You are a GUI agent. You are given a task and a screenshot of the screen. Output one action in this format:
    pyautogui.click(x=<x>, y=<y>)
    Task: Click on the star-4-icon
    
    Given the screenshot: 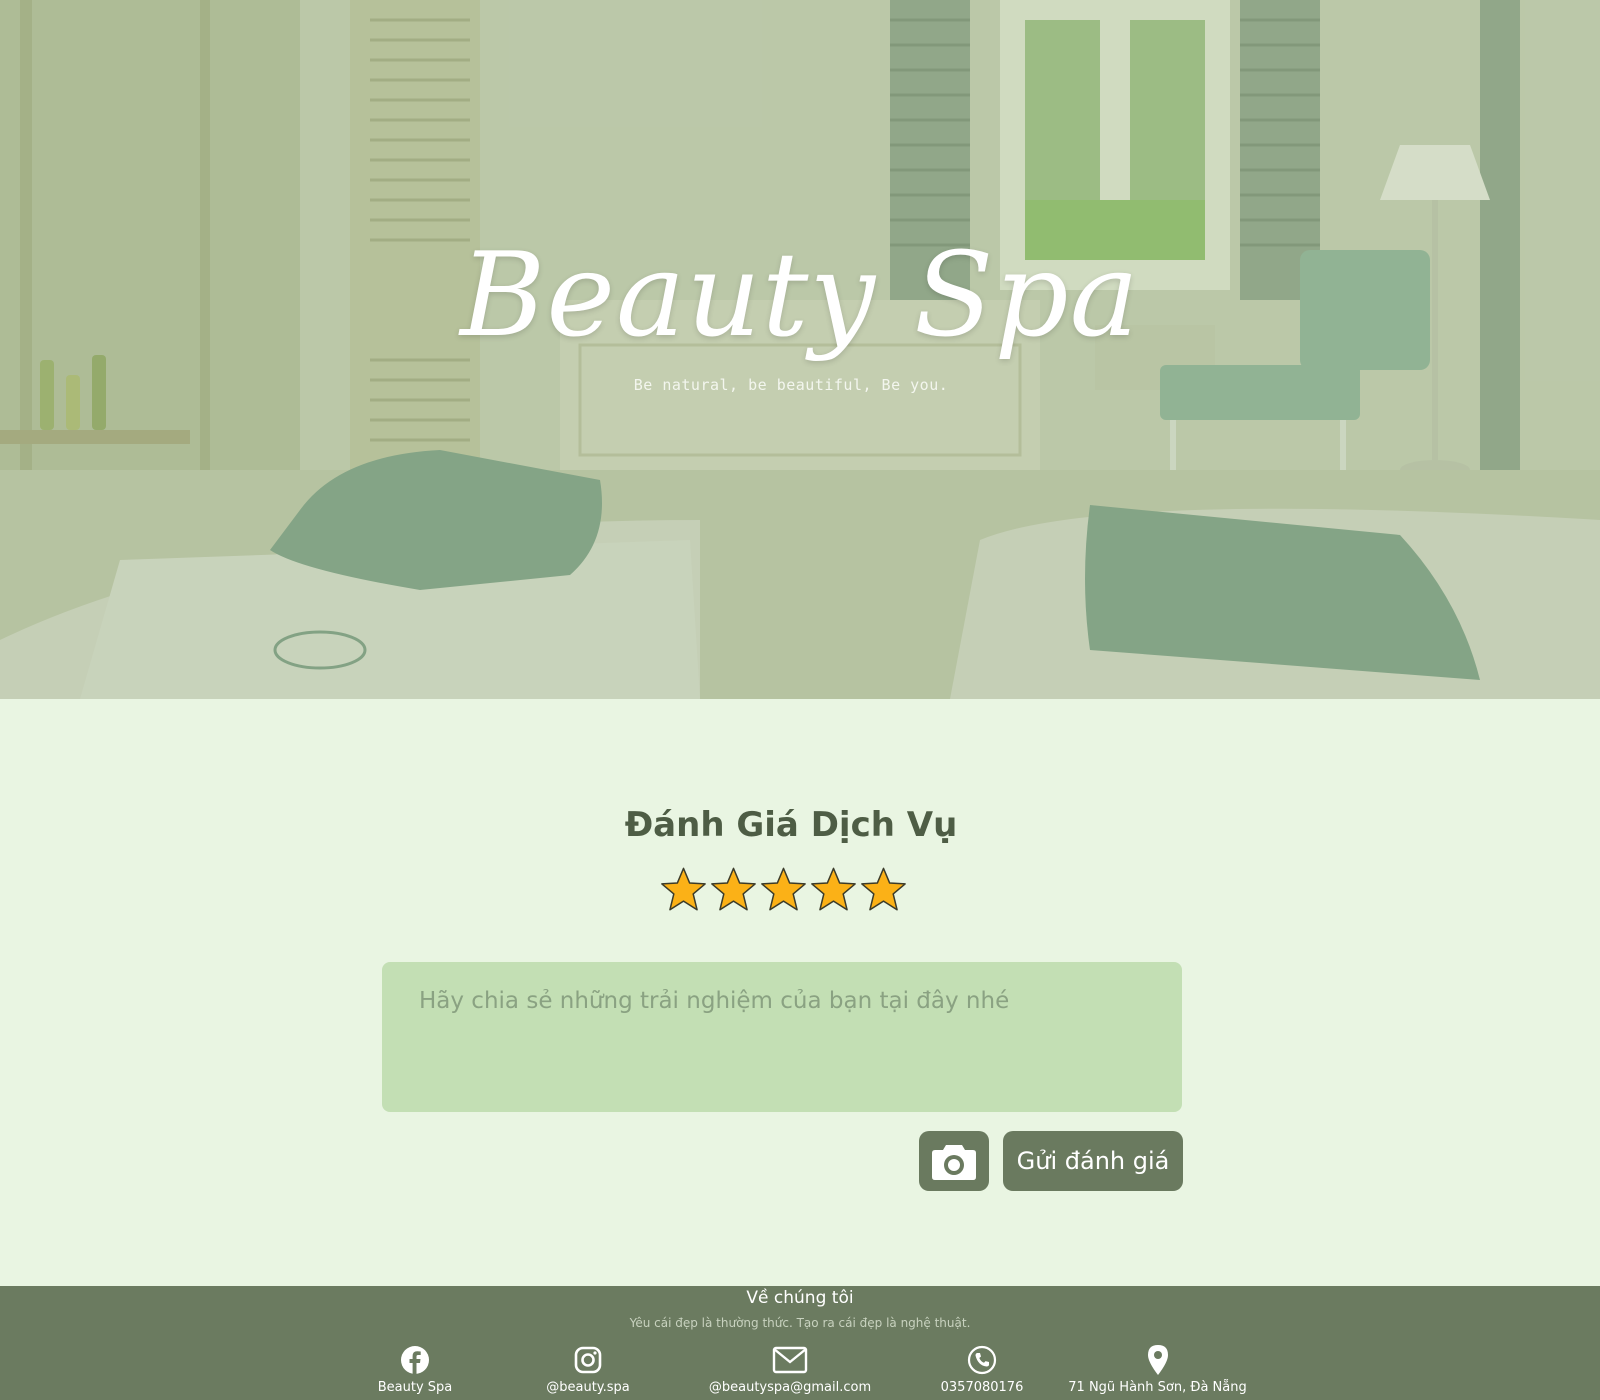 What is the action you would take?
    pyautogui.click(x=833, y=890)
    